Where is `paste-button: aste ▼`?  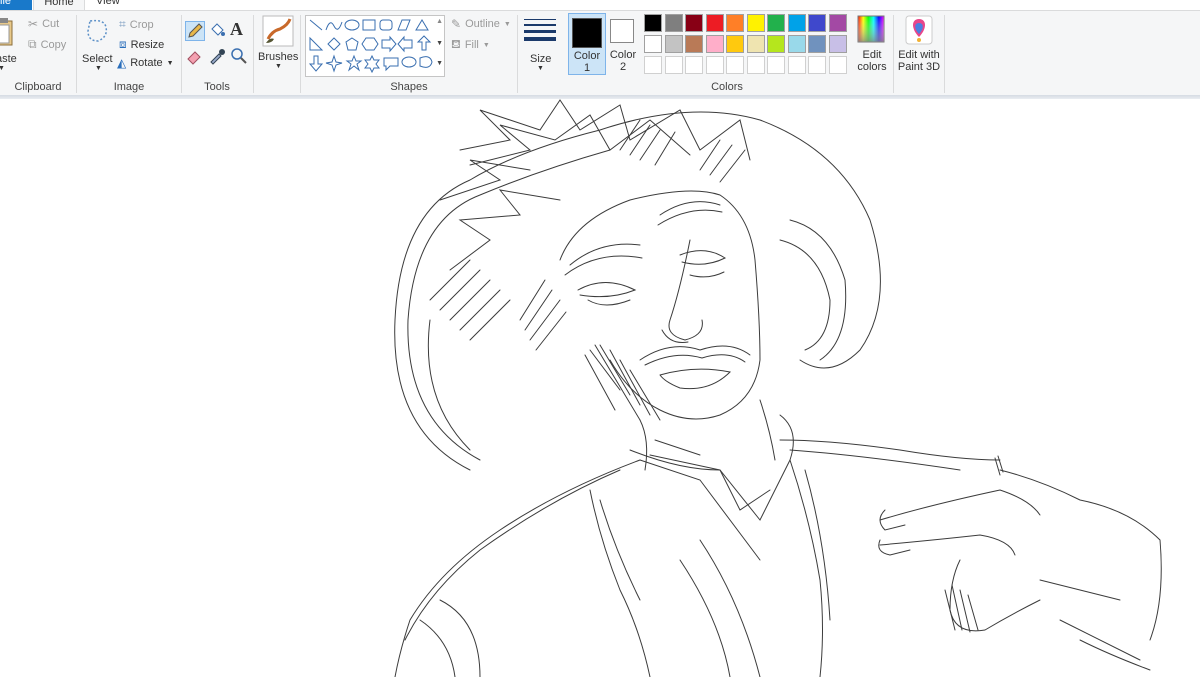 paste-button: aste ▼ is located at coordinates (11, 43).